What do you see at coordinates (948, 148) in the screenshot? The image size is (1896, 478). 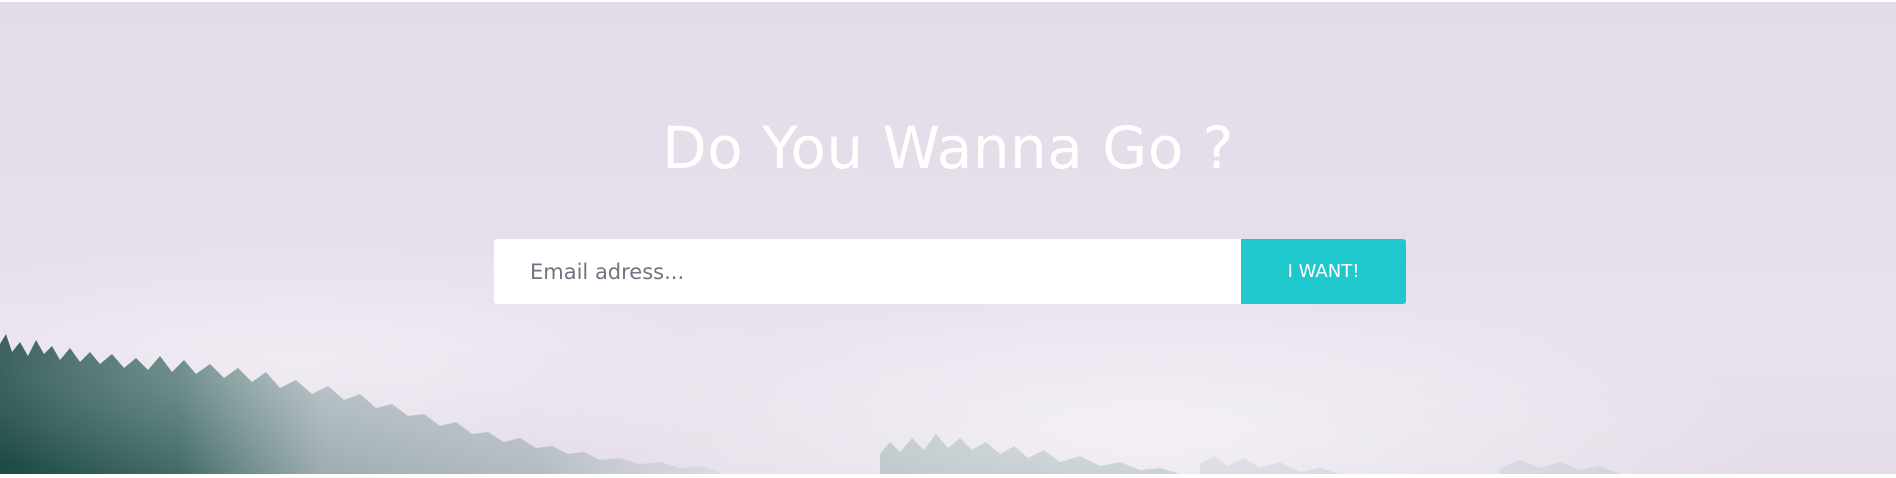 I see `hero-title: Do You Wanna Go ?` at bounding box center [948, 148].